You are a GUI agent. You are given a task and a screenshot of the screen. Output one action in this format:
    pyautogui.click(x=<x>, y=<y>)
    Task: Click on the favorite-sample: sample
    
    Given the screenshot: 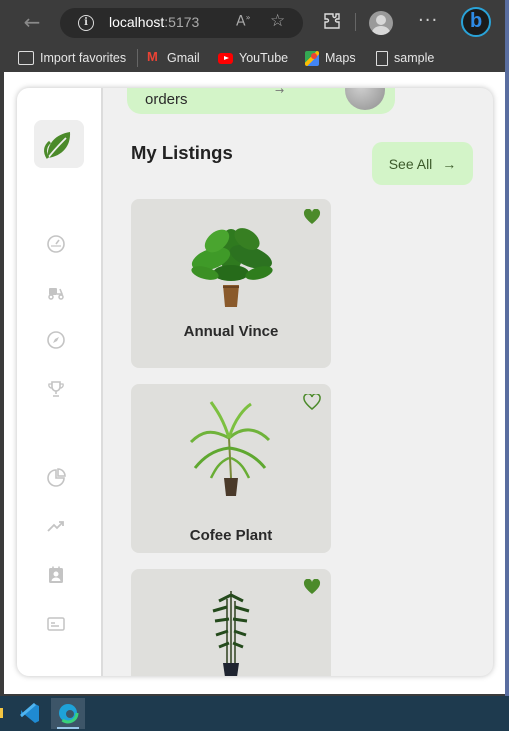 What is the action you would take?
    pyautogui.click(x=405, y=58)
    